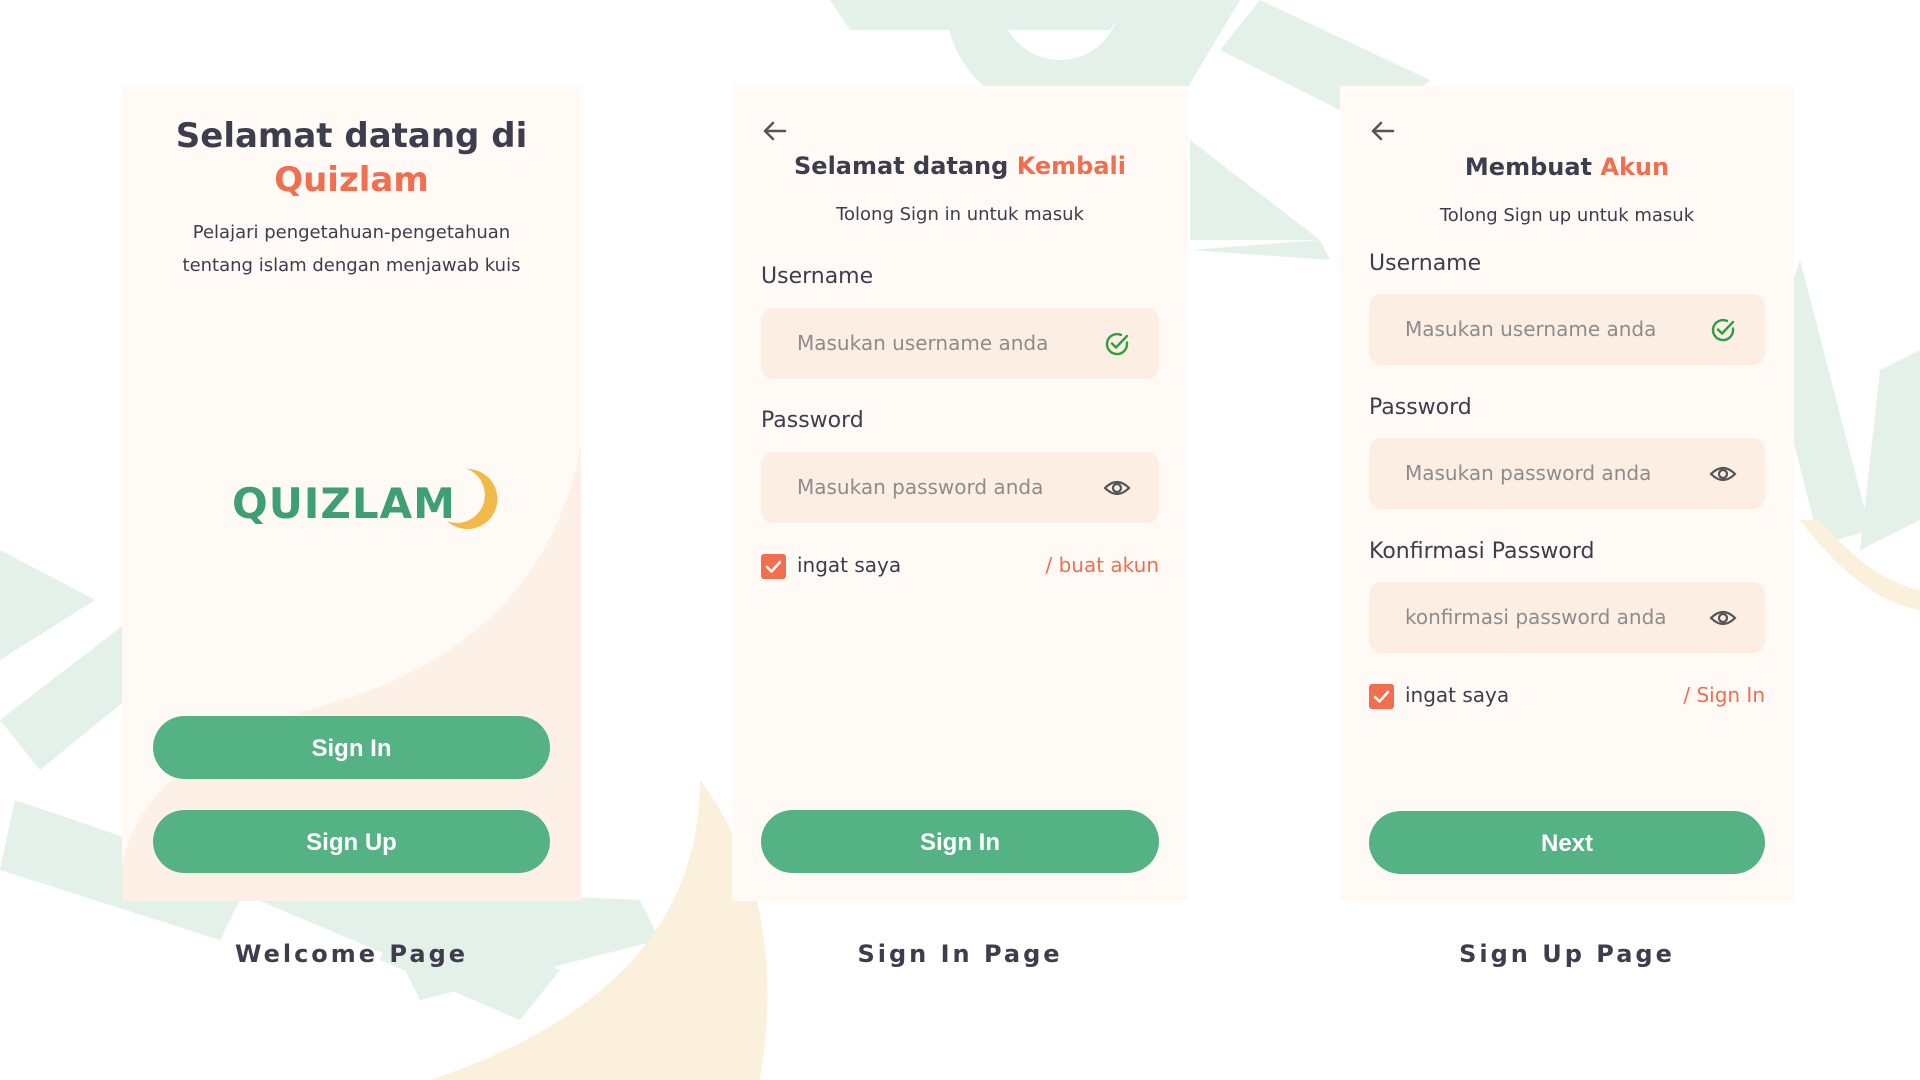 The height and width of the screenshot is (1080, 1920). I want to click on sign-in-page-caption: Sign In Page, so click(960, 954).